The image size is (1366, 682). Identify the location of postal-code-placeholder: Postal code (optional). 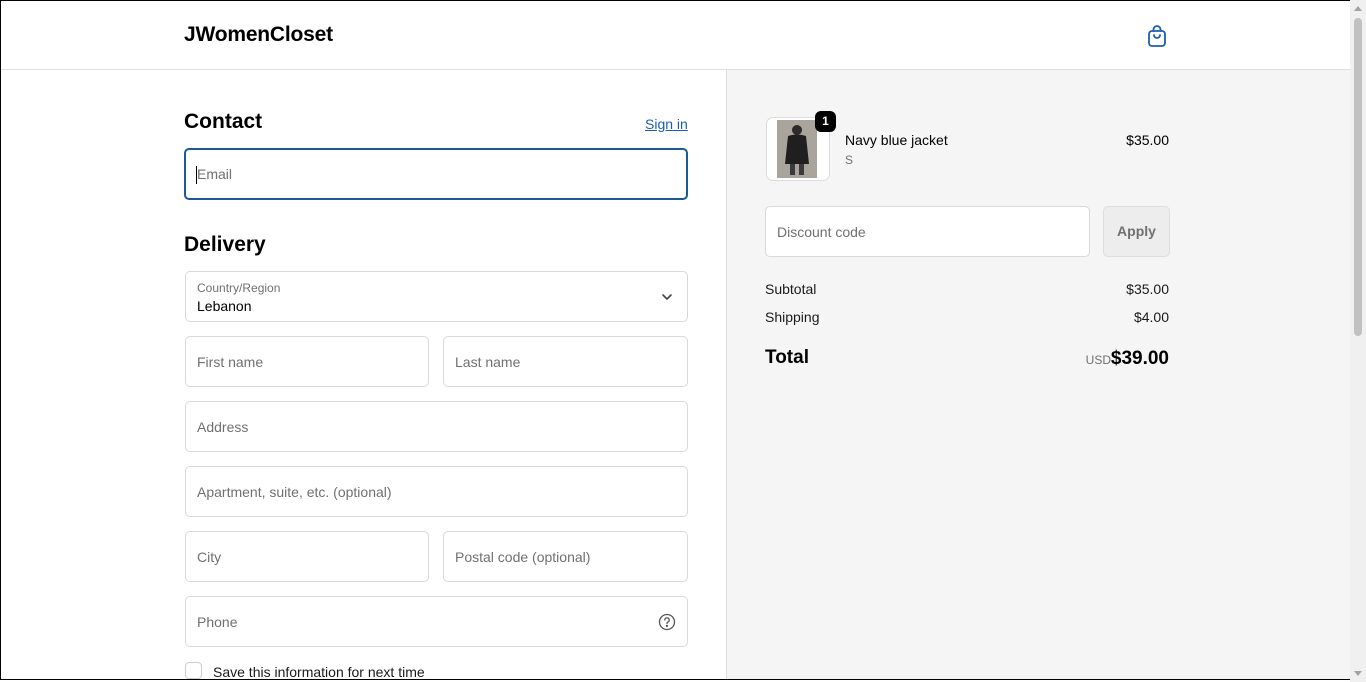
(523, 556).